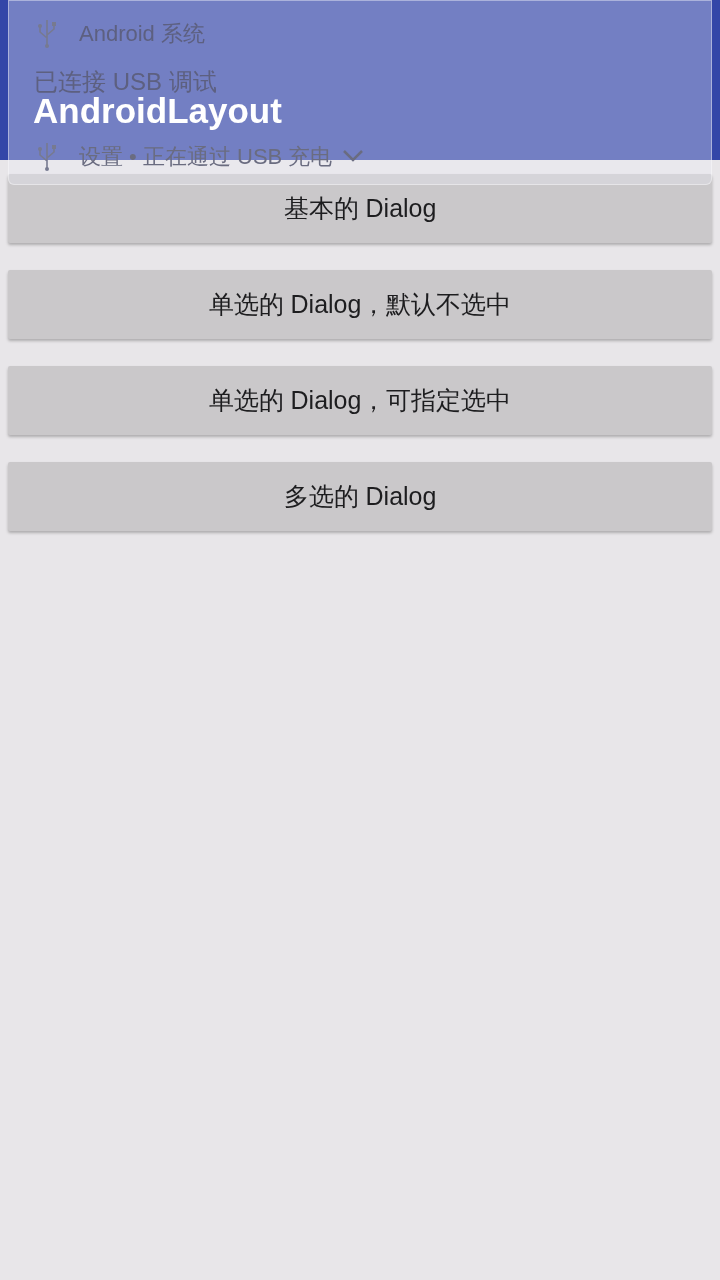 This screenshot has height=1280, width=720. What do you see at coordinates (142, 33) in the screenshot?
I see `notification-app-name: Android 系统` at bounding box center [142, 33].